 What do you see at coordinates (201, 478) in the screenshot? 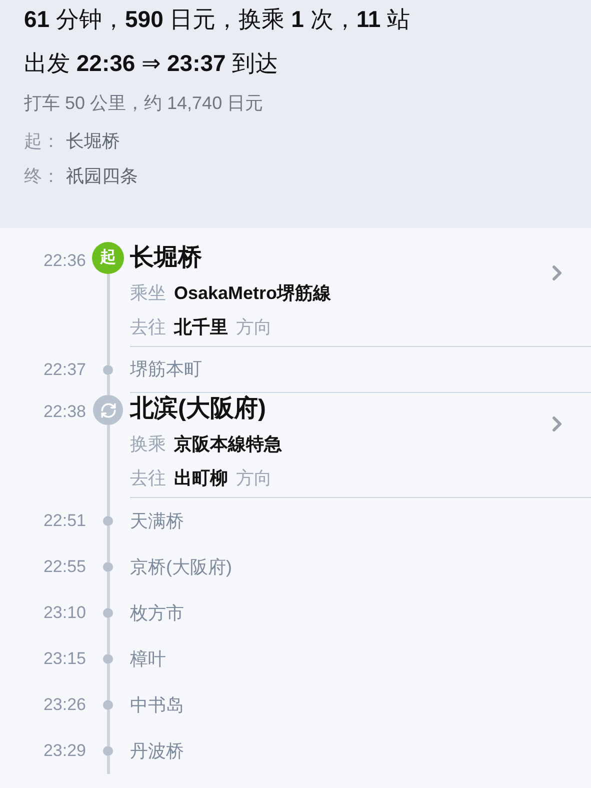
I see `direction-station: 出町柳` at bounding box center [201, 478].